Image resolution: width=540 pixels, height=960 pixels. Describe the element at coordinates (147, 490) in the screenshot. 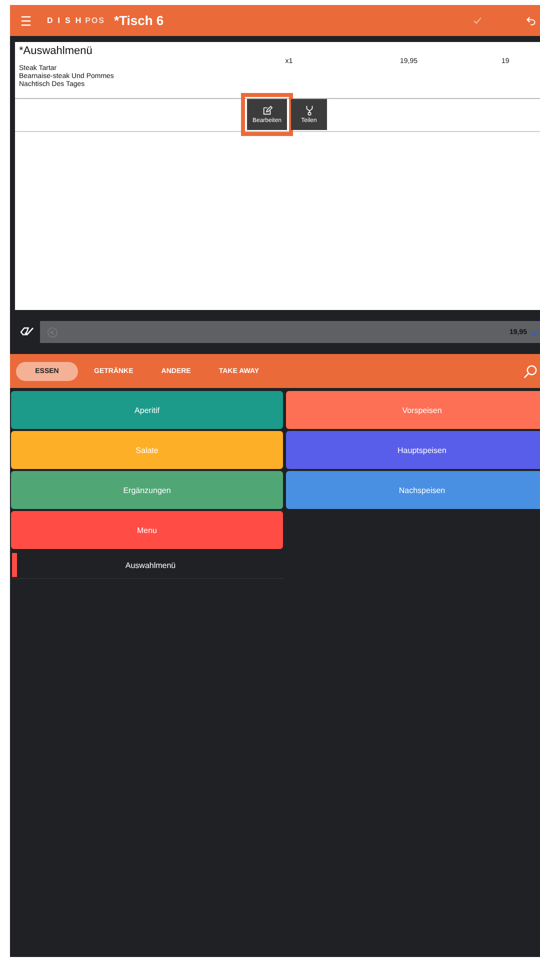

I see `category-button: Ergänzungen` at that location.